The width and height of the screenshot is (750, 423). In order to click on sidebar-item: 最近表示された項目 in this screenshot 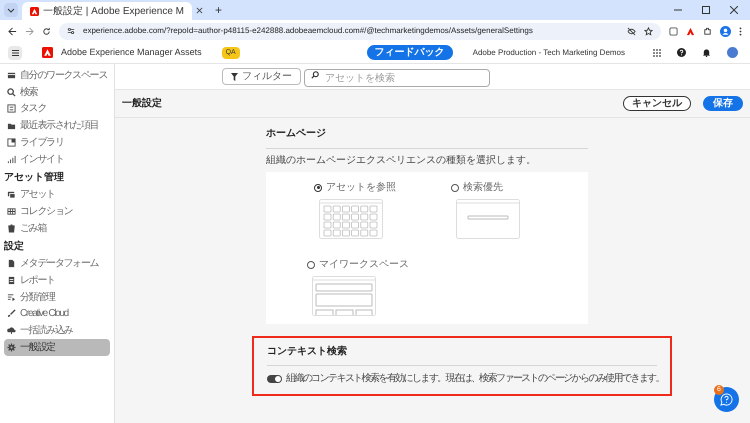, I will do `click(57, 125)`.